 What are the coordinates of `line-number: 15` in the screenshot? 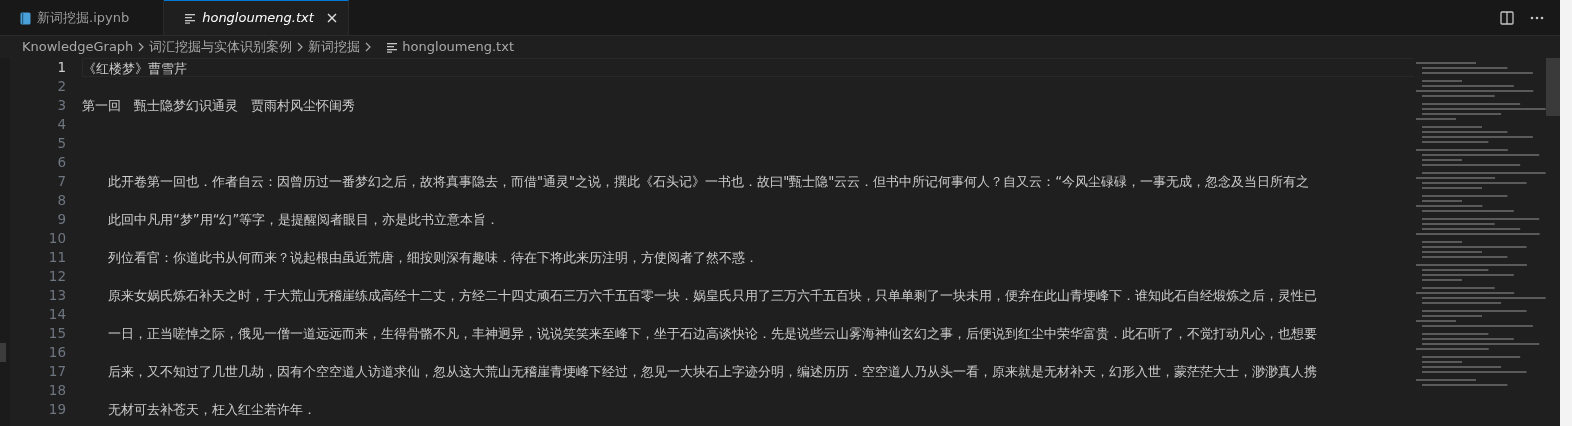 It's located at (57, 333).